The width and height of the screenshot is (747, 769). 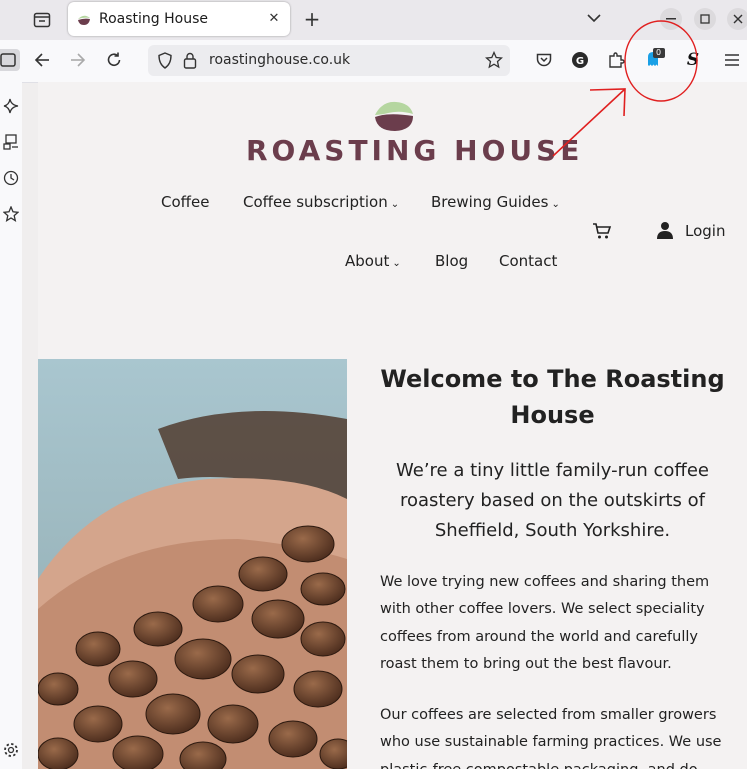 I want to click on extensions-puzzle-icon, so click(x=616, y=60).